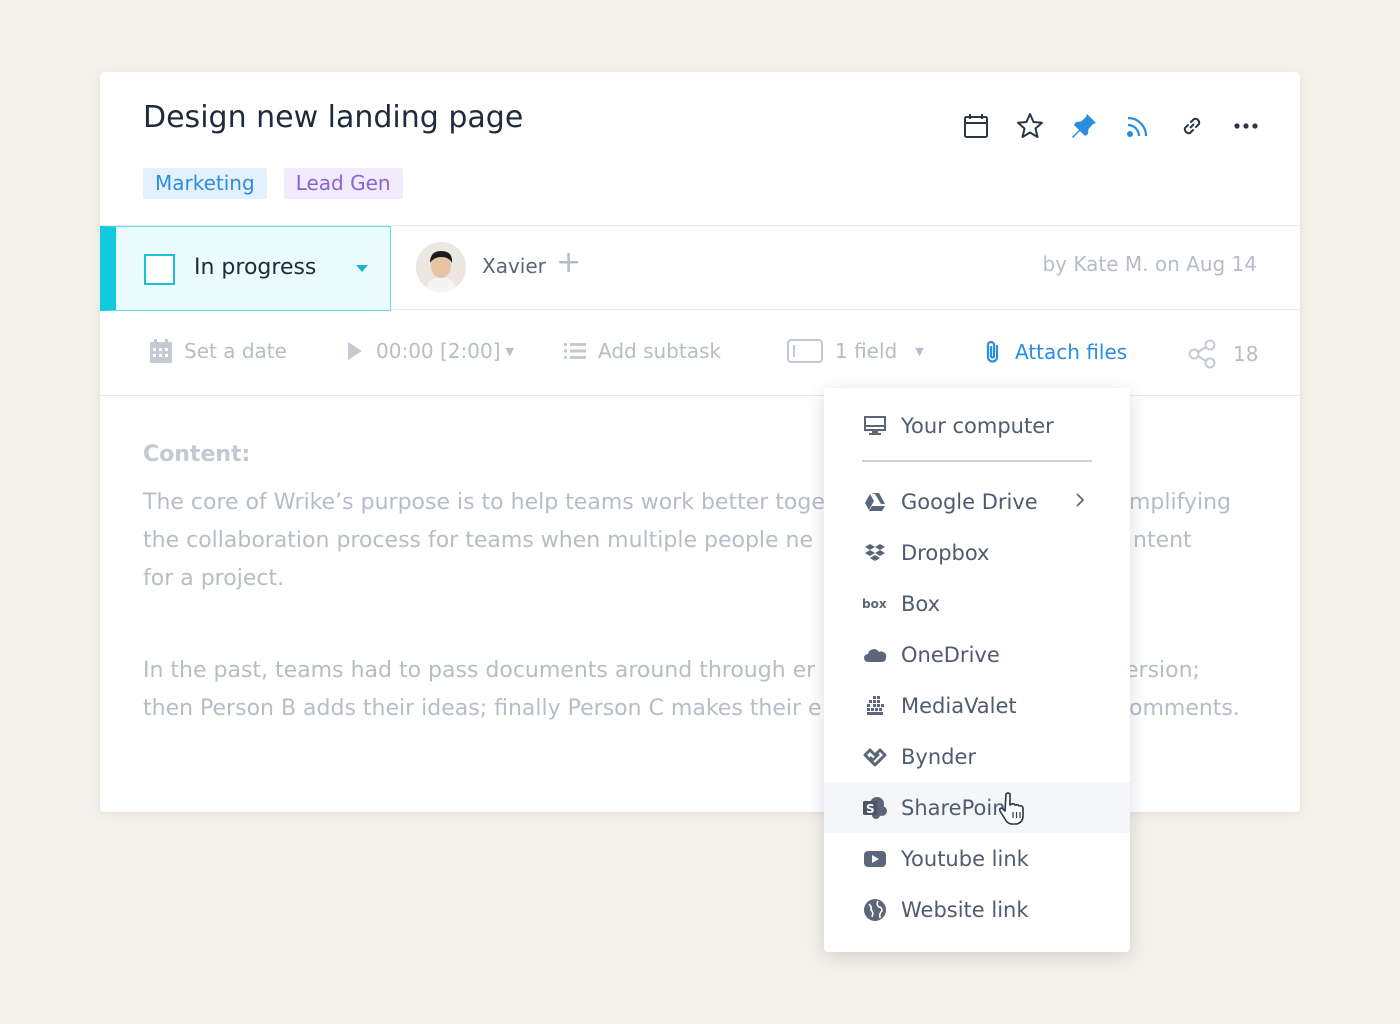  I want to click on pin-icon, so click(1084, 126).